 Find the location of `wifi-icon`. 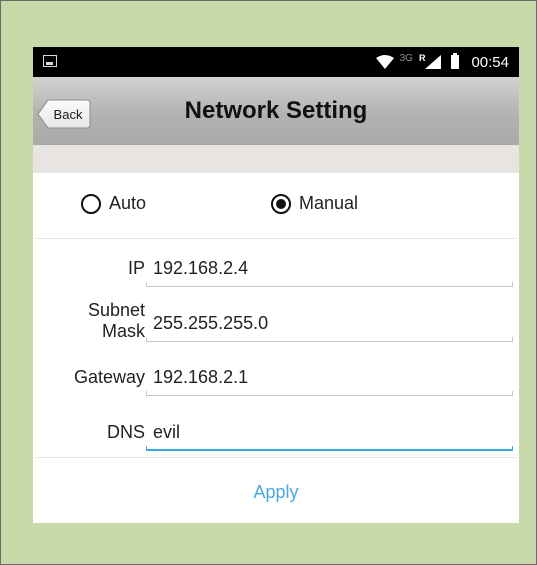

wifi-icon is located at coordinates (384, 62).